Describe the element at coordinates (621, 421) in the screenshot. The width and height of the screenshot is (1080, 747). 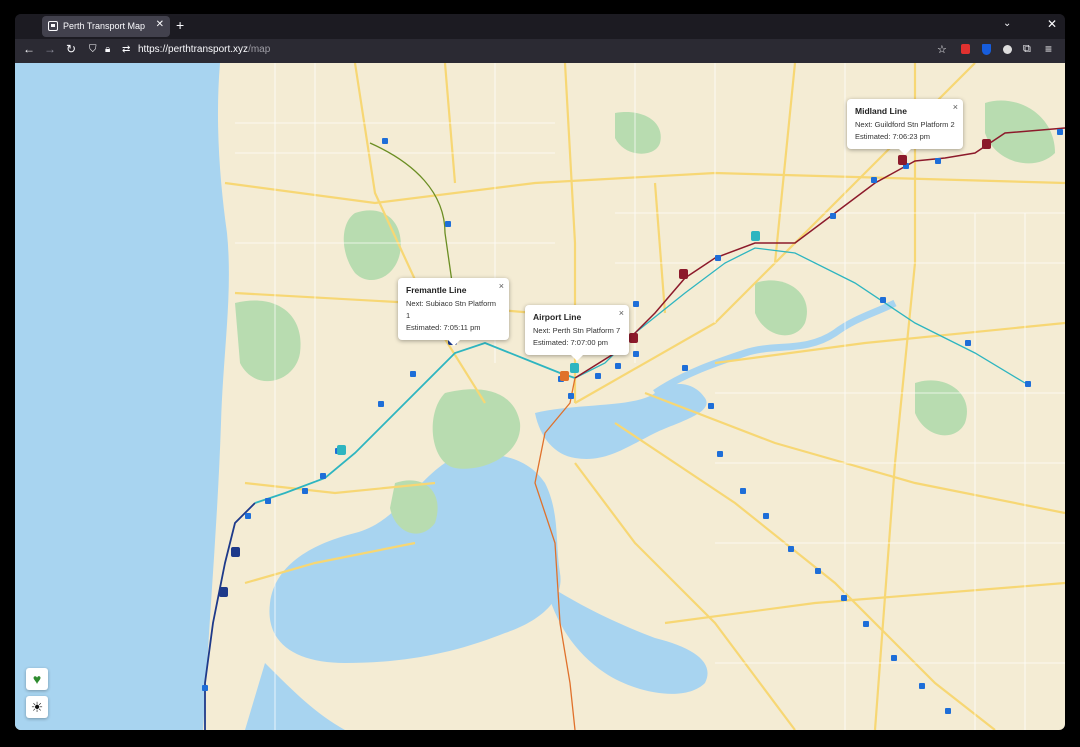
I see `river-perth-water` at that location.